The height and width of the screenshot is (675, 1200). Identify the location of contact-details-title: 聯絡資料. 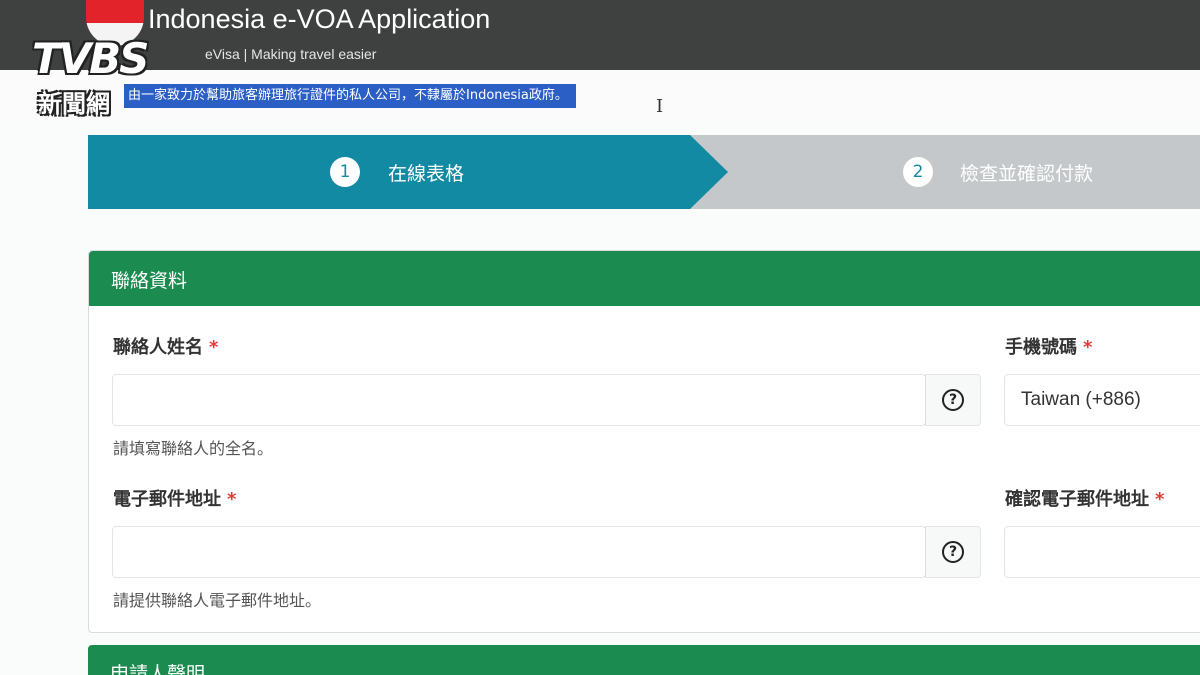
(149, 281).